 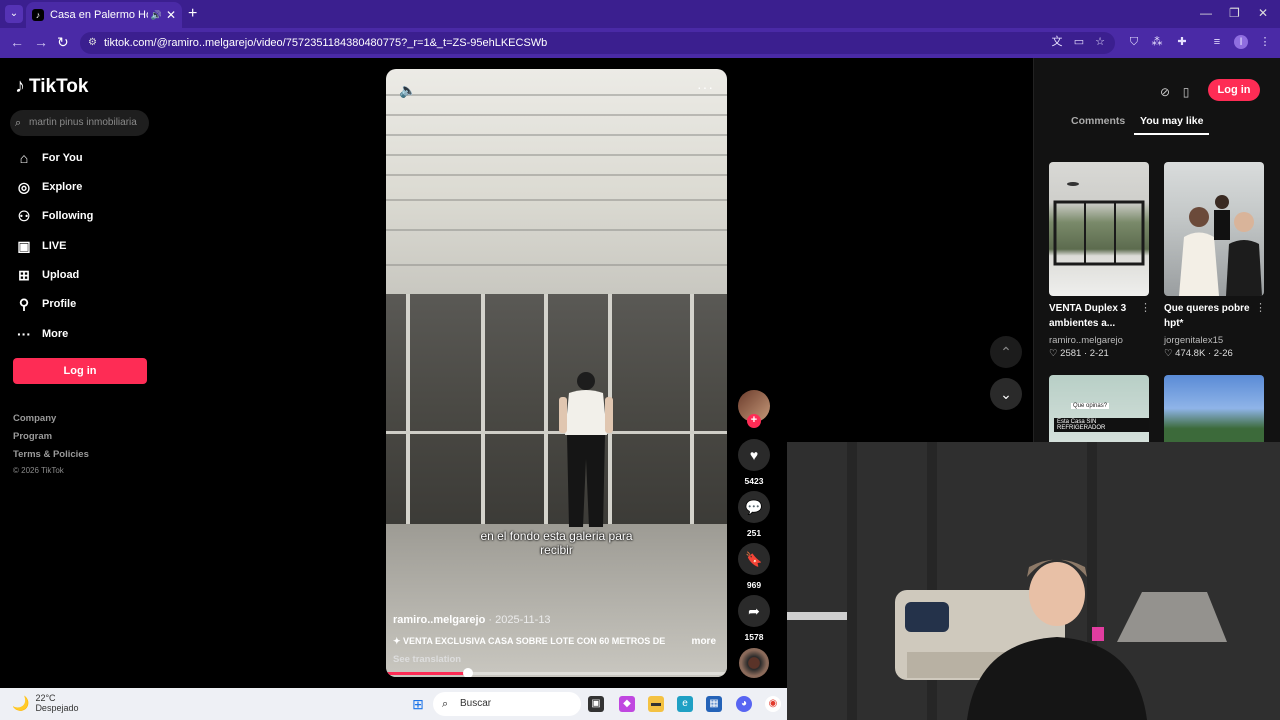 I want to click on nav-explore: ◎ Explore, so click(x=48, y=187).